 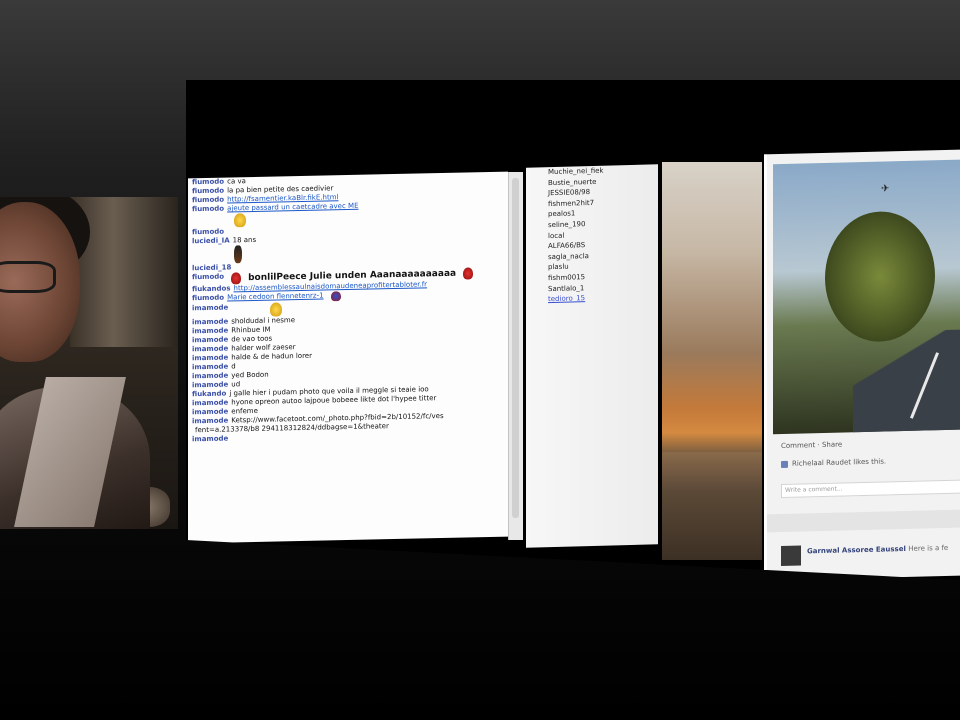 What do you see at coordinates (866, 297) in the screenshot?
I see `road-photo: ✈` at bounding box center [866, 297].